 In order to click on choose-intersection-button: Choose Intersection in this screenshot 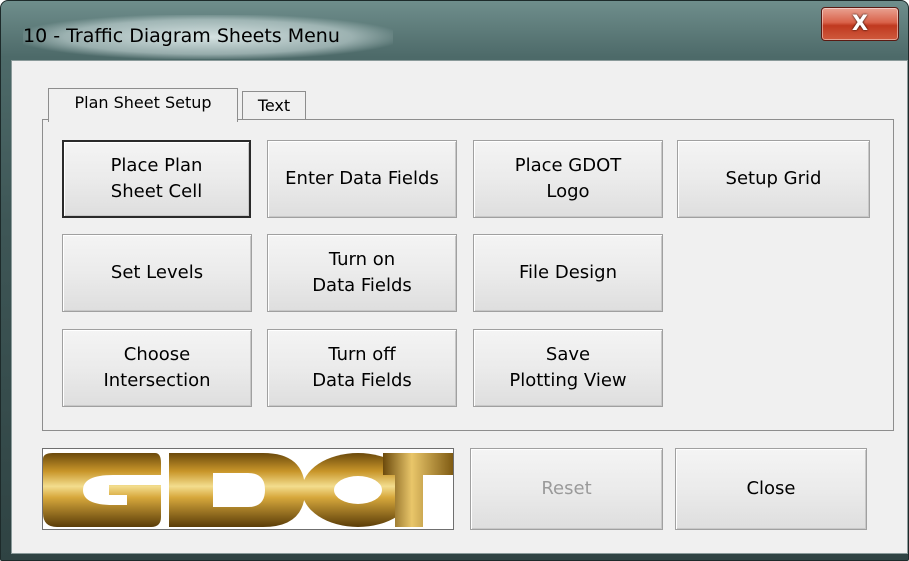, I will do `click(157, 368)`.